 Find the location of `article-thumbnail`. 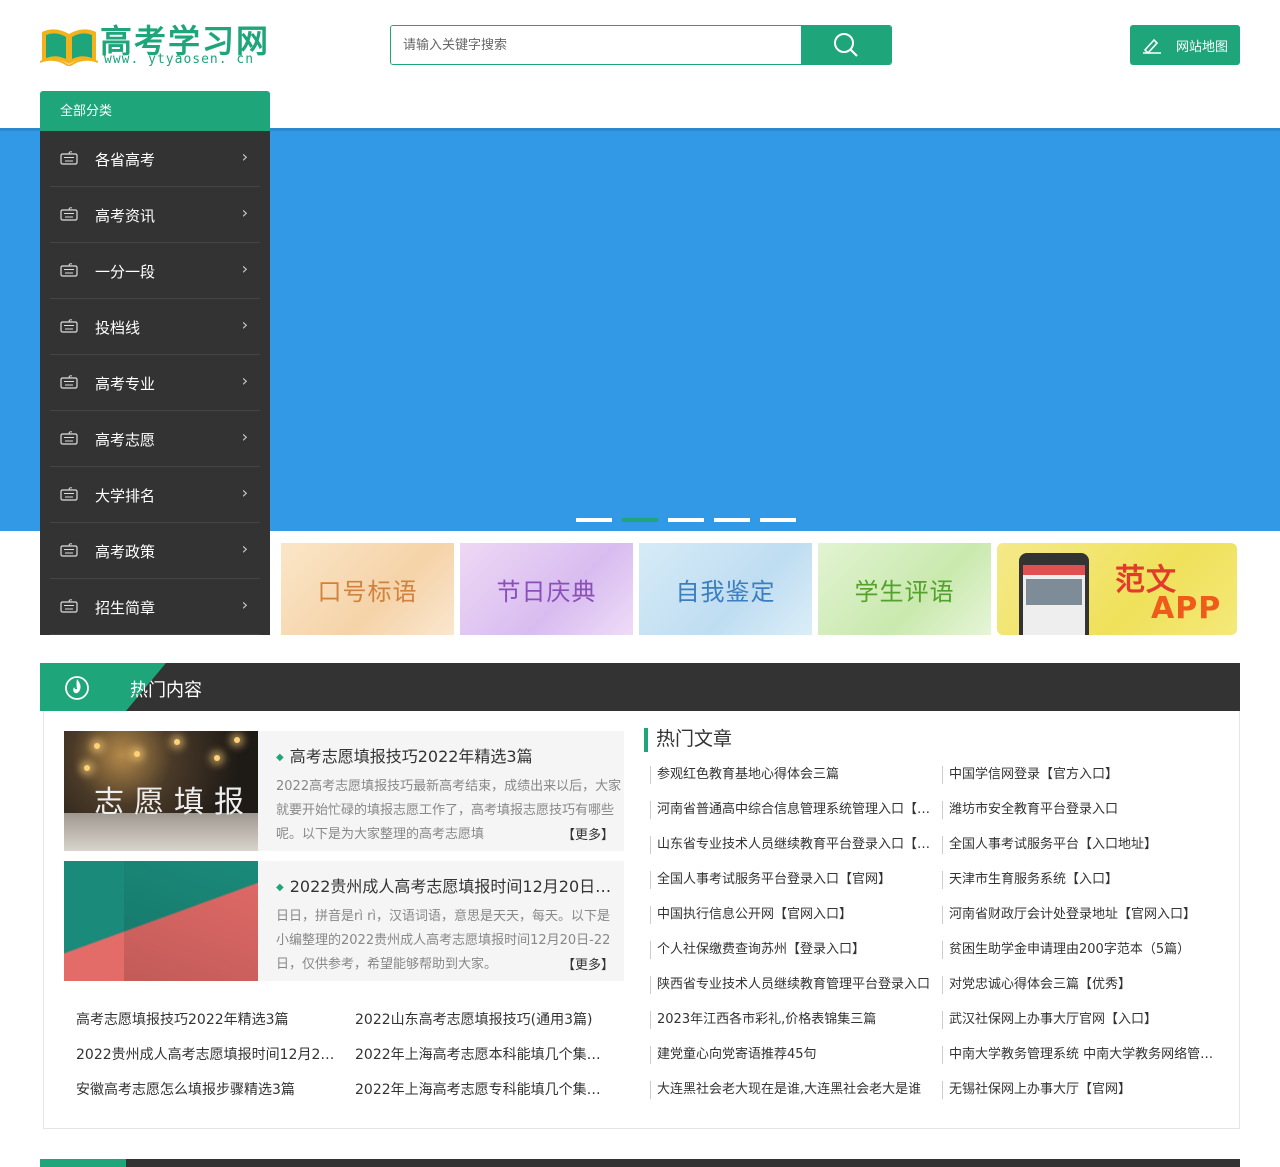

article-thumbnail is located at coordinates (161, 921).